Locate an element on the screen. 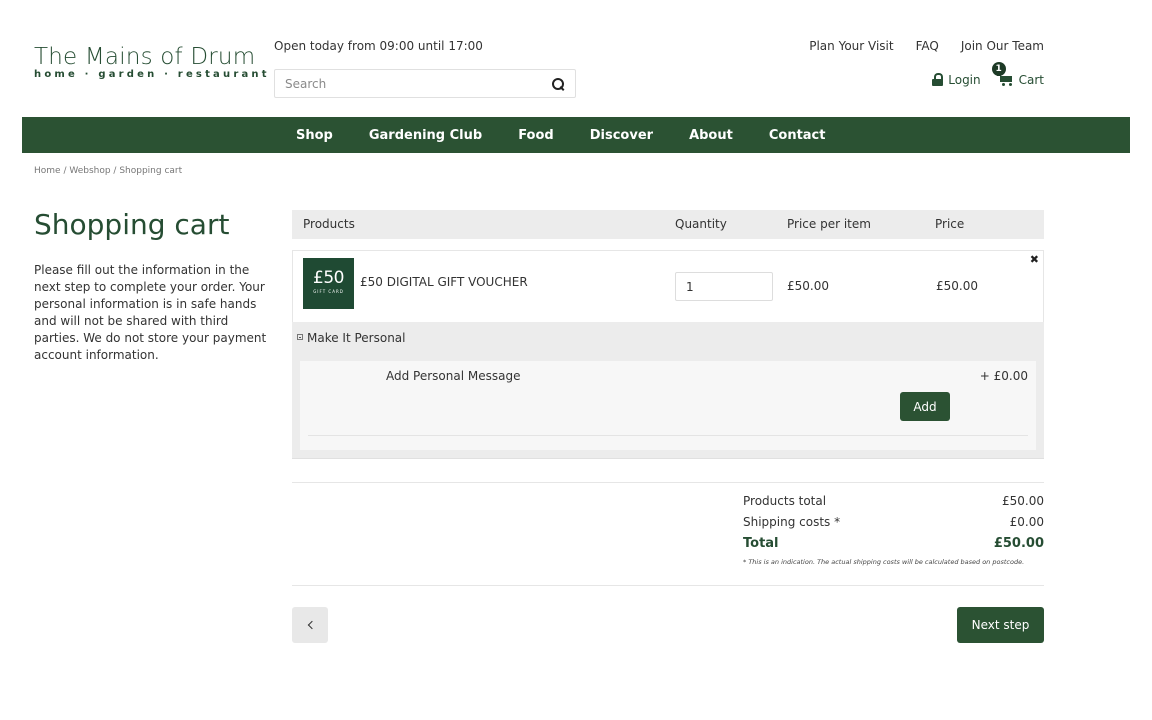 The height and width of the screenshot is (720, 1152). product-name: £50 DIGITAL GIFT VOUCHER is located at coordinates (444, 282).